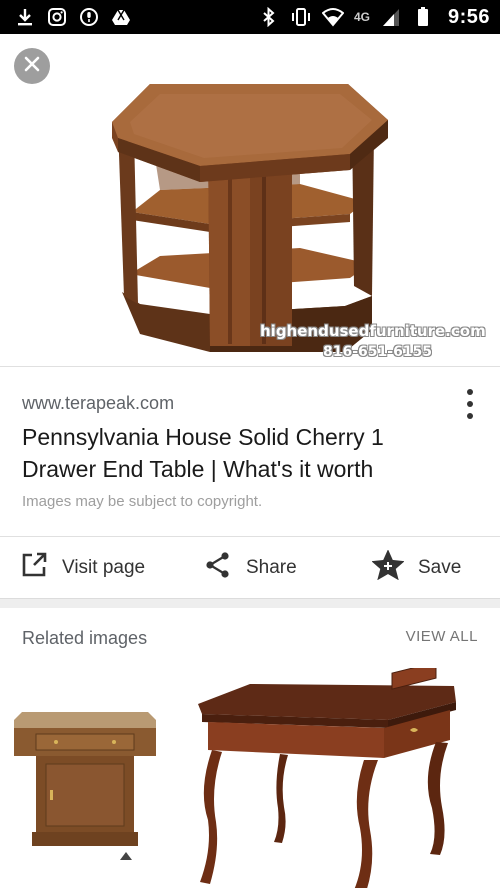 The width and height of the screenshot is (500, 888). I want to click on drive-icon, so click(121, 17).